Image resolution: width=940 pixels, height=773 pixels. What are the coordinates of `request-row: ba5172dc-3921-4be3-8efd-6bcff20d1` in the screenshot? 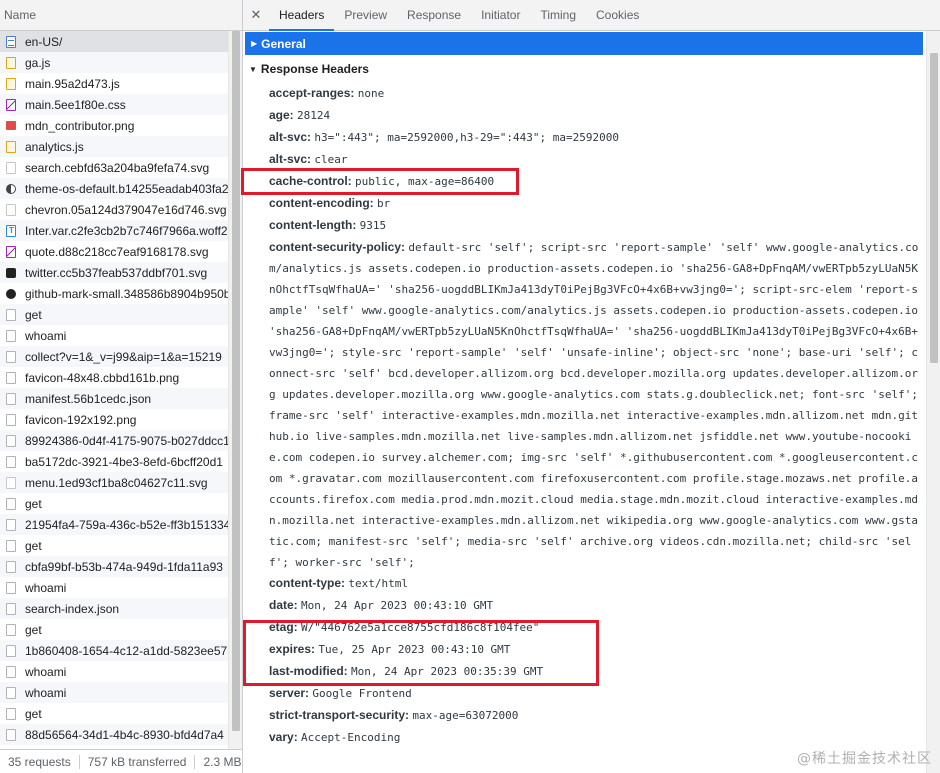 It's located at (114, 461).